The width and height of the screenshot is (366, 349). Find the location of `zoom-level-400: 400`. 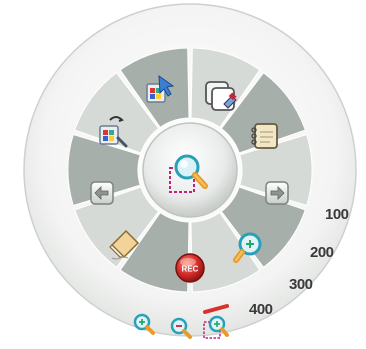

zoom-level-400: 400 is located at coordinates (261, 309).